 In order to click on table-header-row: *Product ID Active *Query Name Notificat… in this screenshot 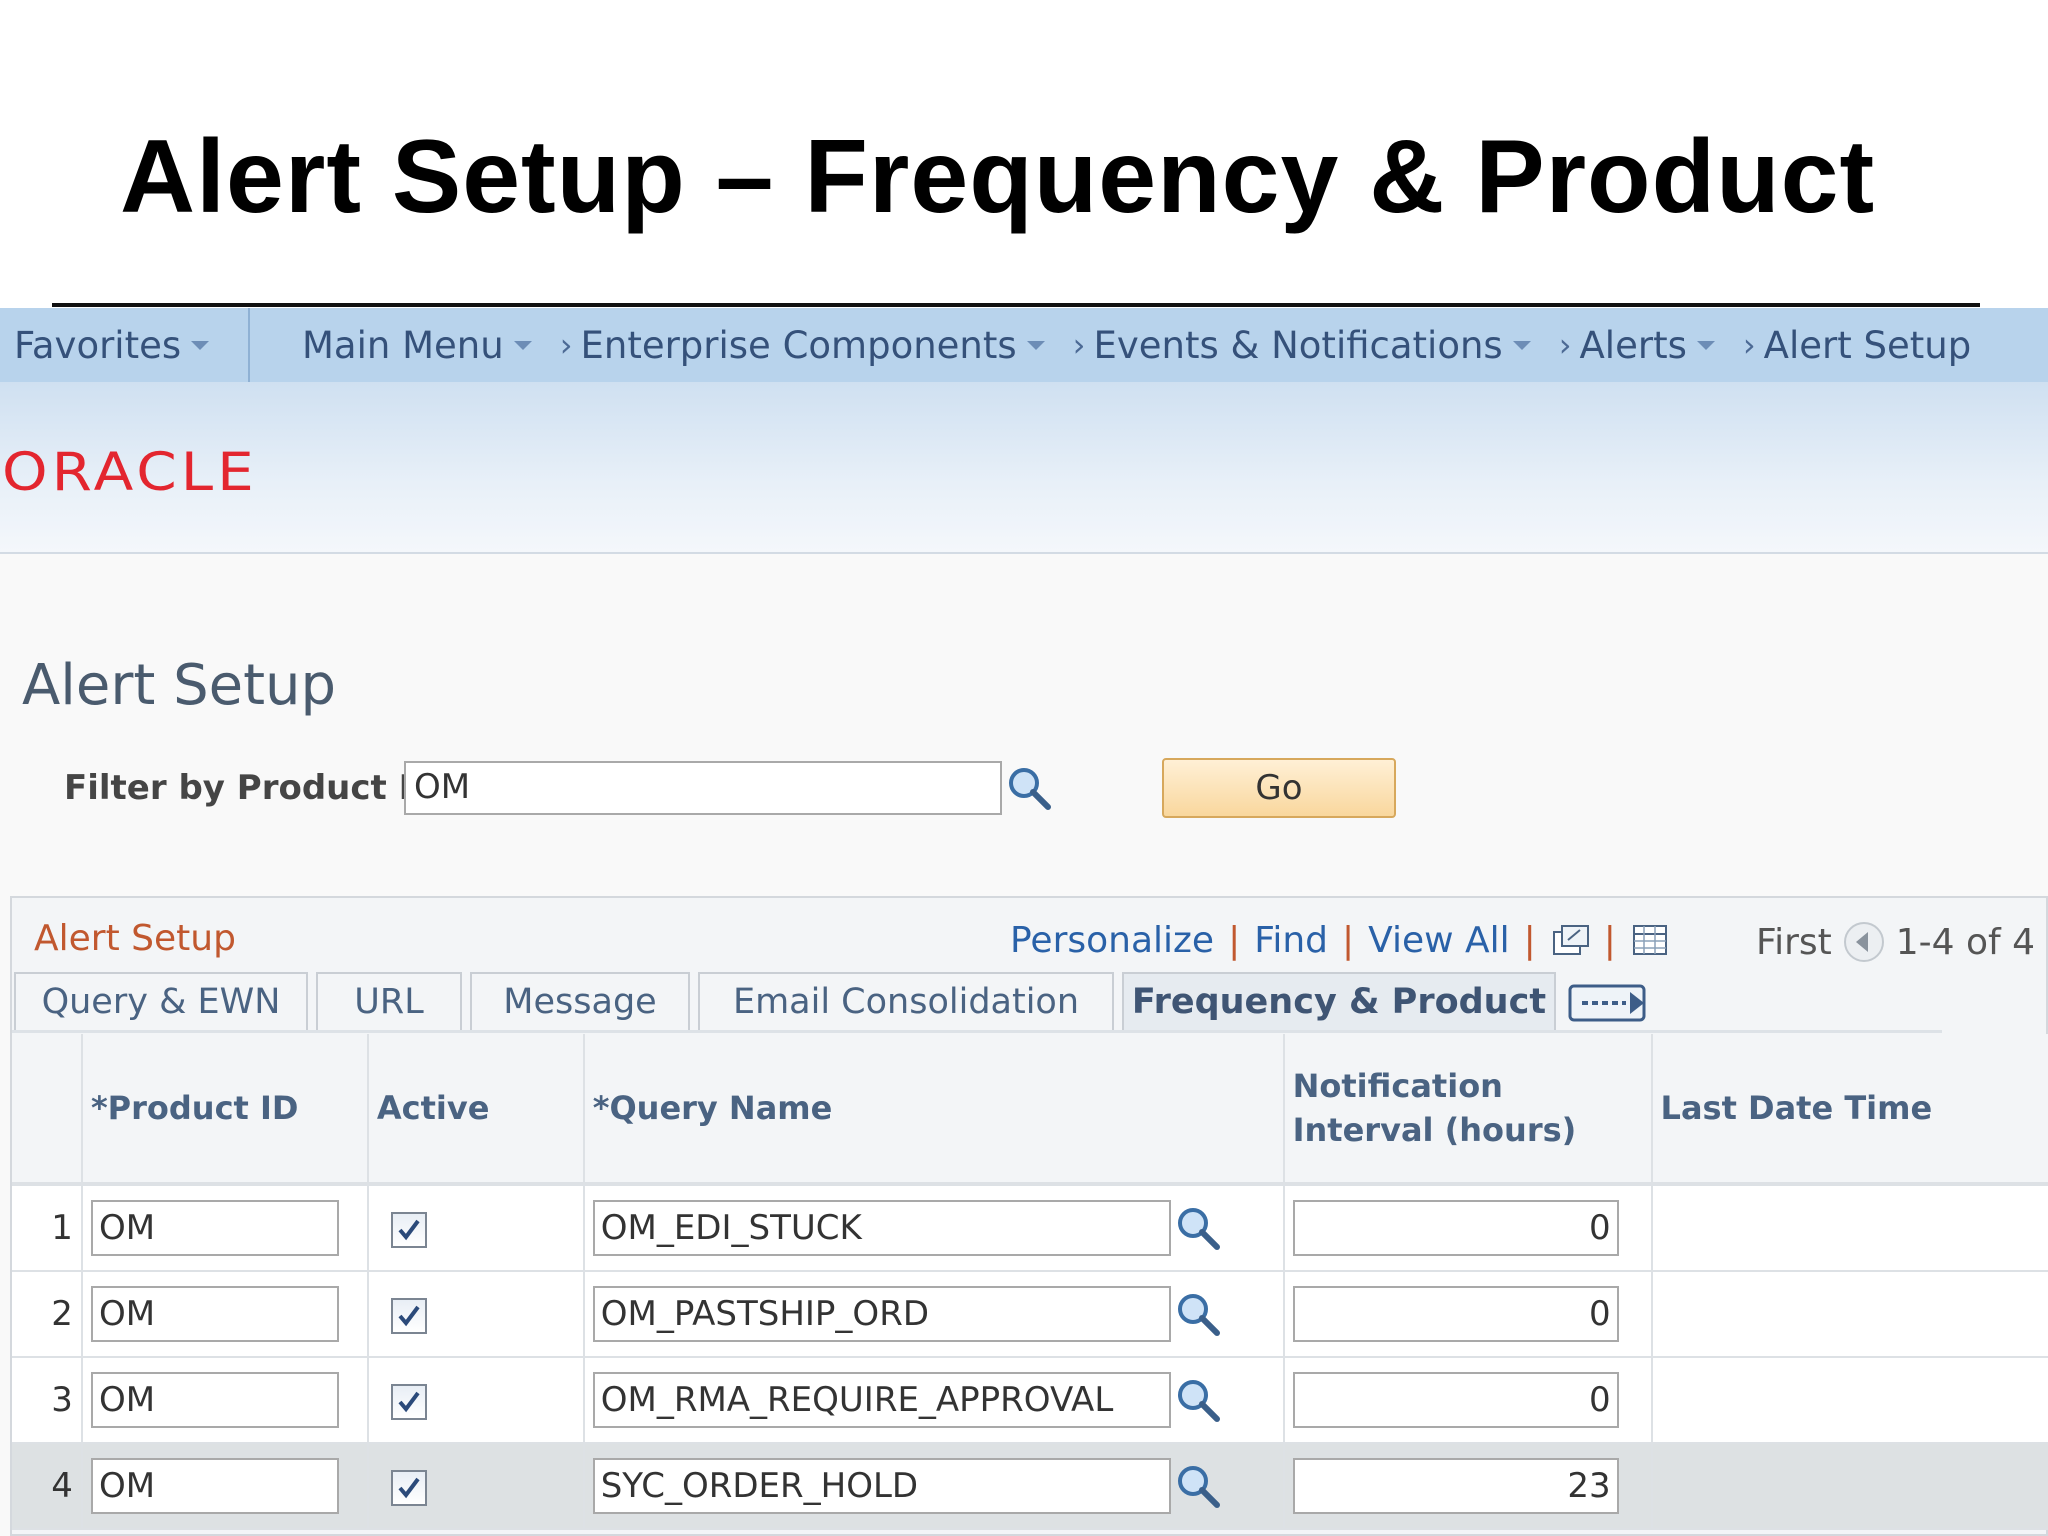, I will do `click(1030, 1110)`.